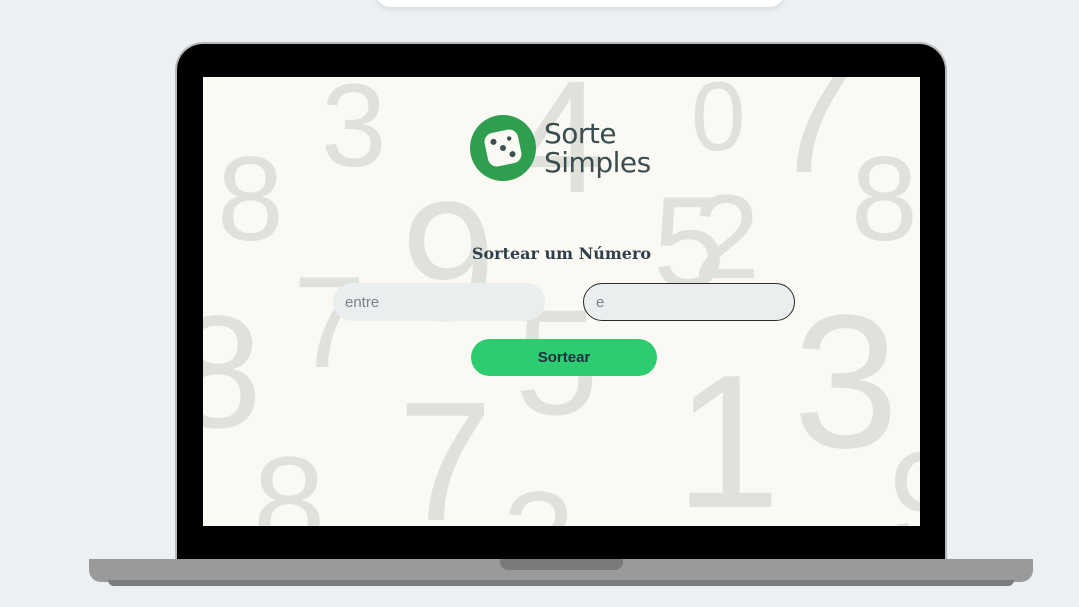  I want to click on logo-wordmark: Sorte Simples, so click(597, 148).